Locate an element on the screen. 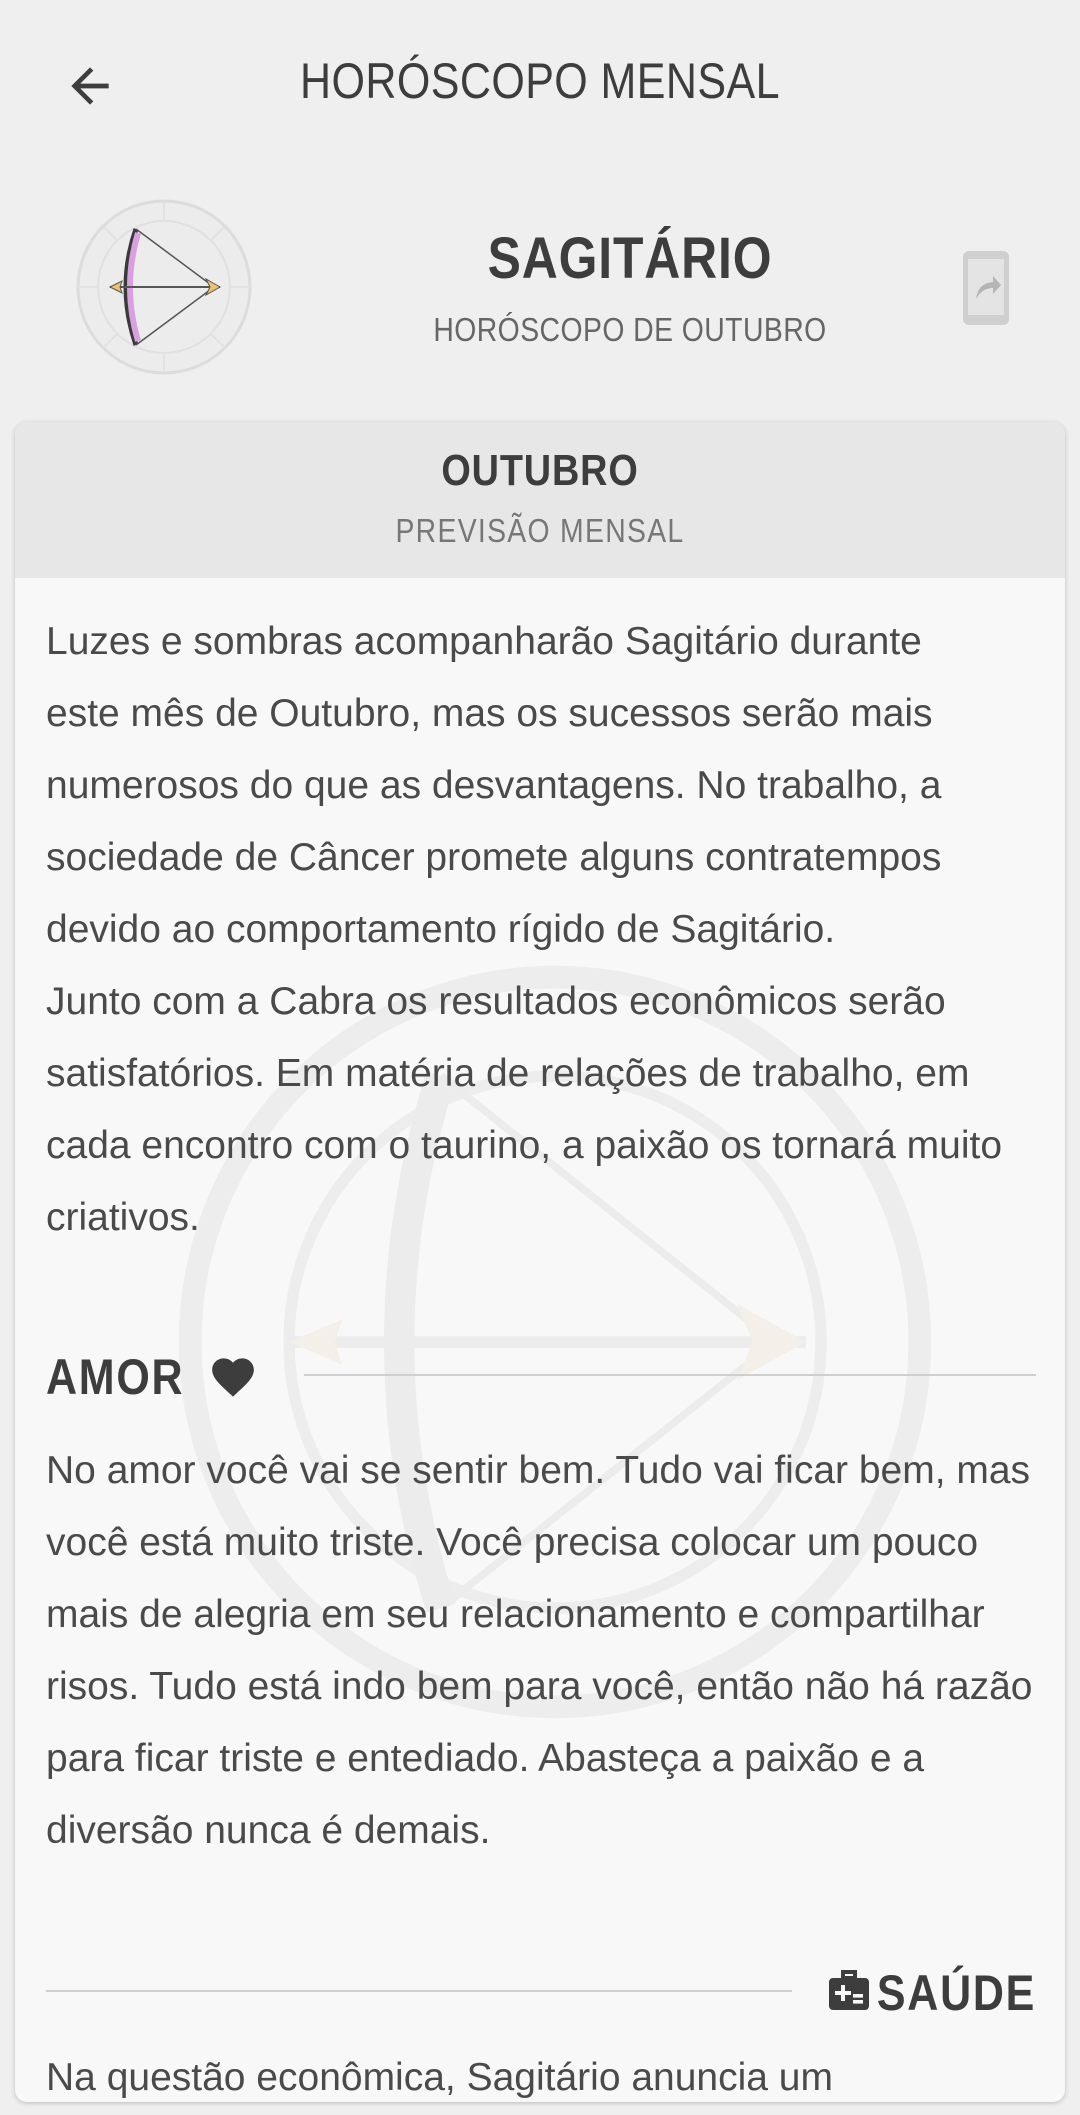 The height and width of the screenshot is (2115, 1080). sign-header: SAGITÁRIO HORÓSCOPO DE OUTUBRO is located at coordinates (540, 290).